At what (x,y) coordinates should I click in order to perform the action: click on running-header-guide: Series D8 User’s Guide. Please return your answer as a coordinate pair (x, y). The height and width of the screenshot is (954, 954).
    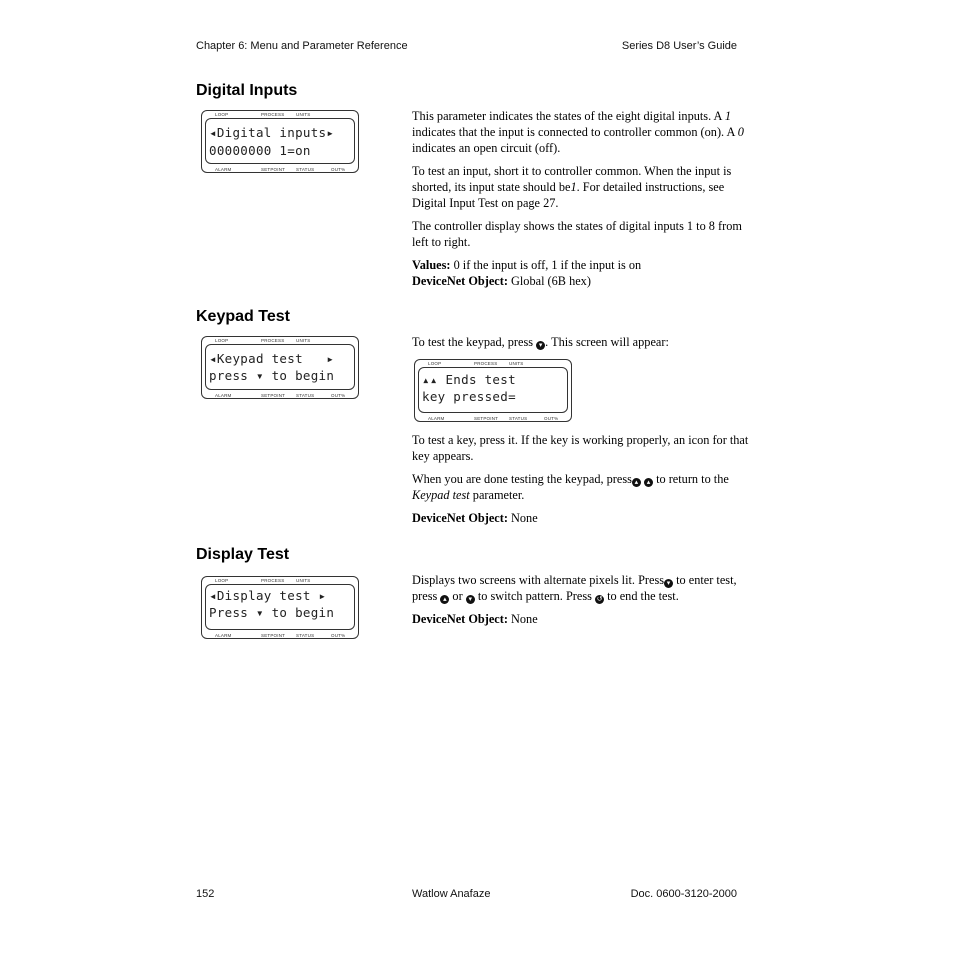
    Looking at the image, I should click on (679, 46).